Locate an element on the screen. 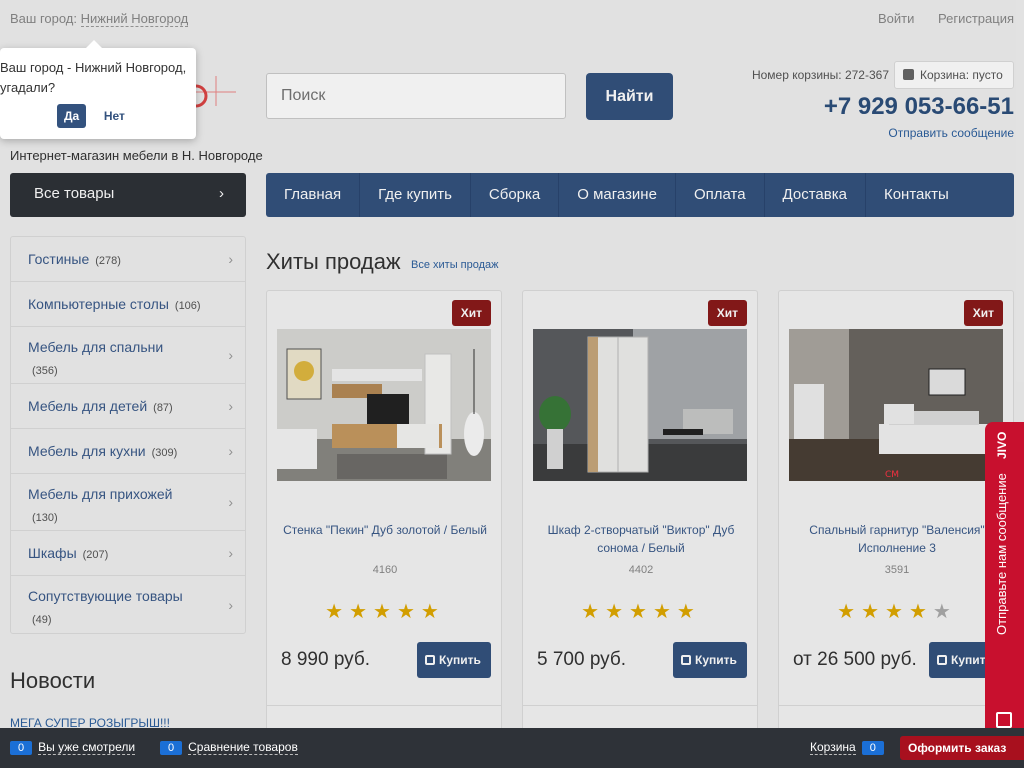 Image resolution: width=1024 pixels, height=768 pixels. all-hits-link: Все хиты продаж is located at coordinates (455, 265).